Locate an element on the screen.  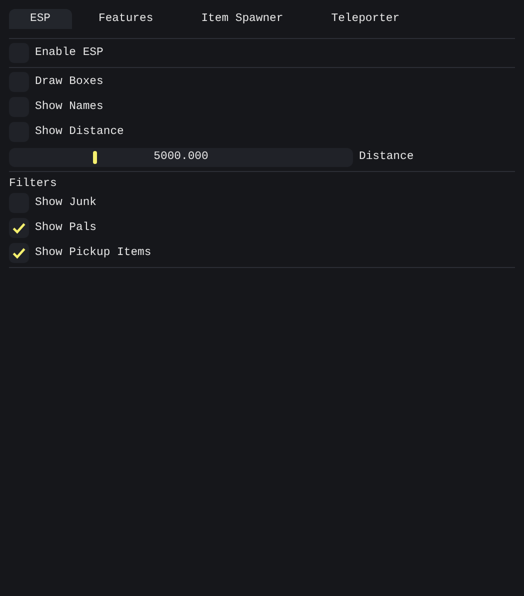
tab: Item Spawner is located at coordinates (242, 19).